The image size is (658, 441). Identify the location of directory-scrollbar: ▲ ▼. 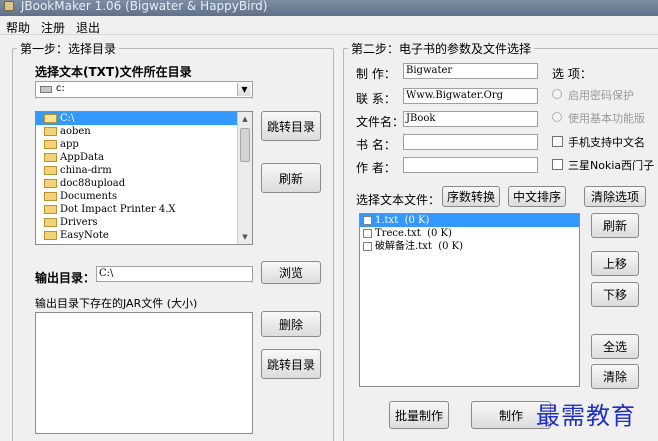
(244, 178).